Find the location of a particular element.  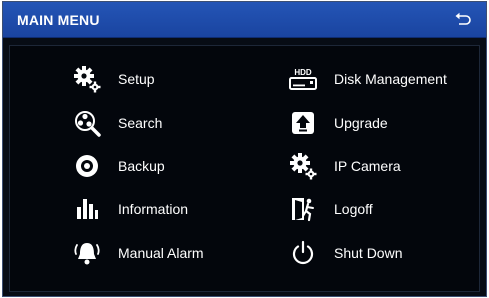

menu-item-shut-down: Shut Down is located at coordinates (345, 253).